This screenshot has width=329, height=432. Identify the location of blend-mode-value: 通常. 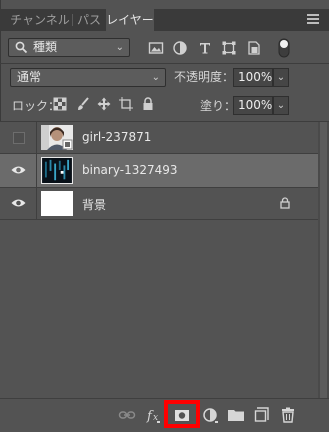
(29, 77).